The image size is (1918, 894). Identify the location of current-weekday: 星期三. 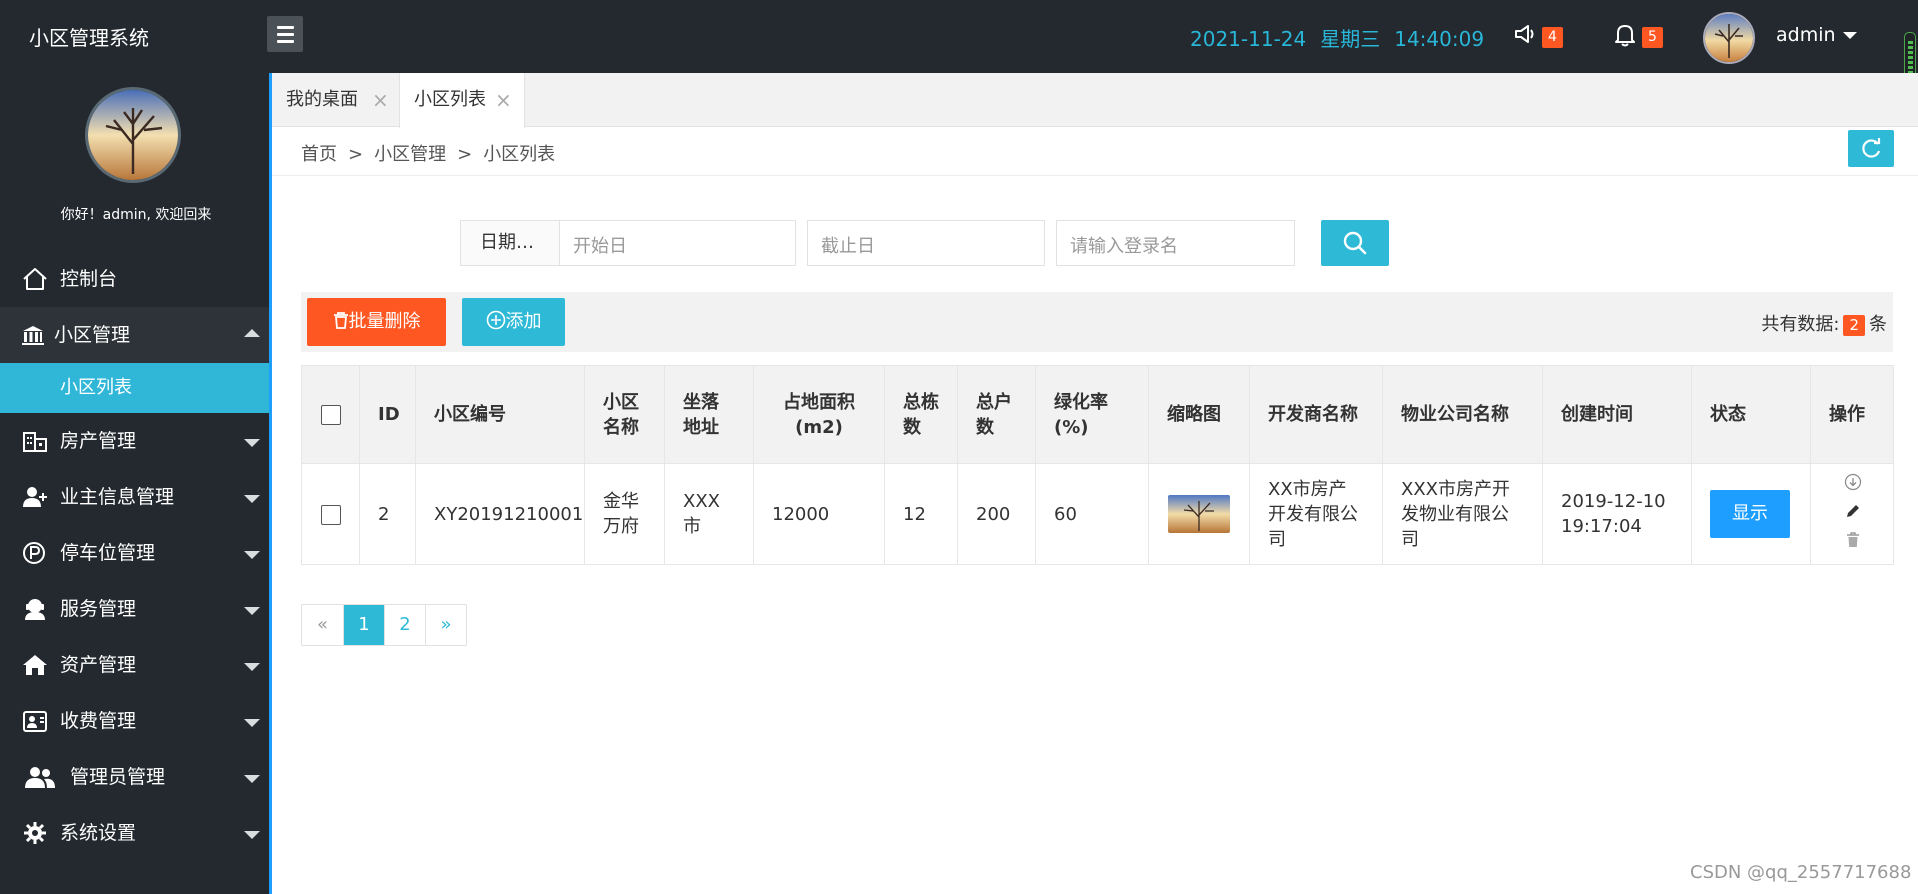
(1350, 39).